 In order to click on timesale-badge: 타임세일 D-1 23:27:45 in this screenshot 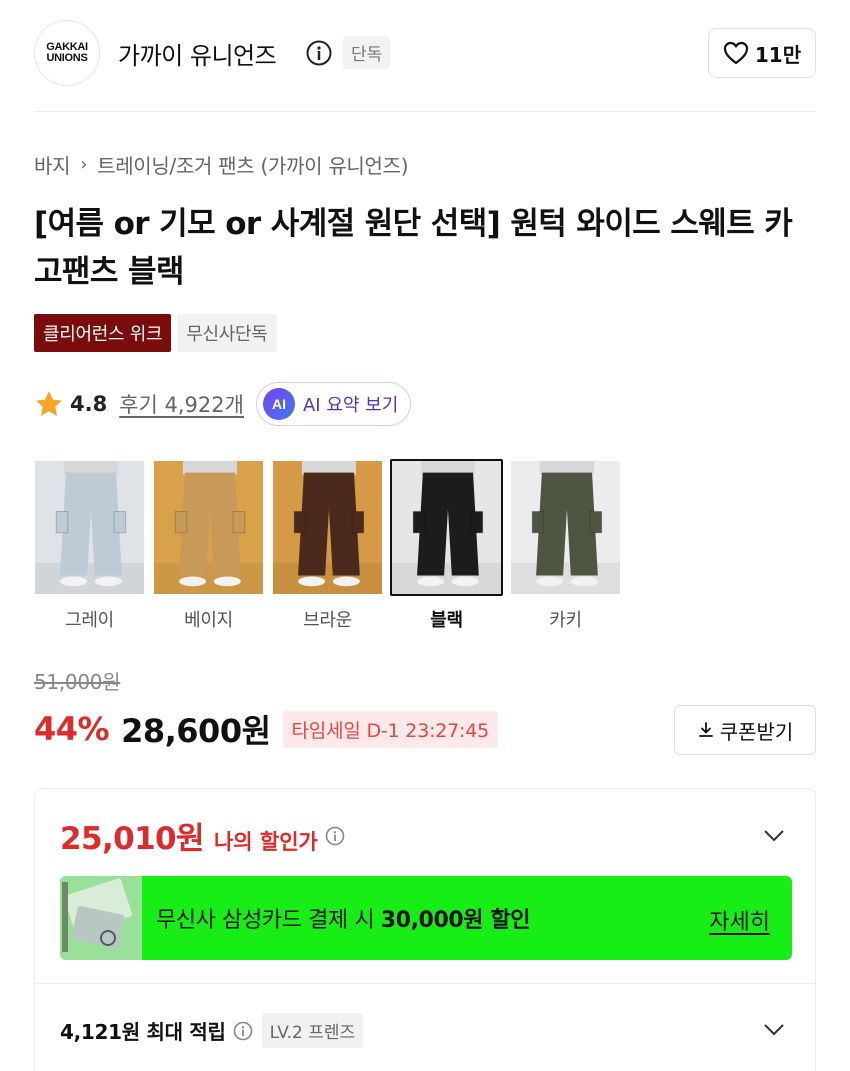, I will do `click(390, 729)`.